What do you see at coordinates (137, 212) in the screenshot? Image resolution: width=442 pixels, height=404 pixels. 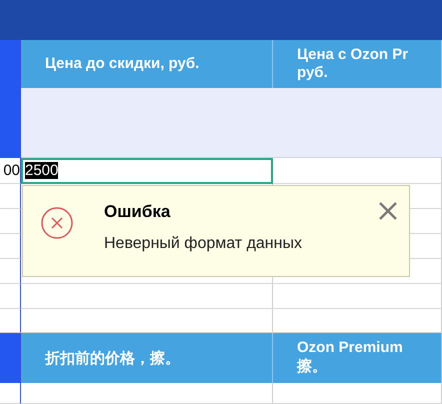 I see `error-title: Ошибка` at bounding box center [137, 212].